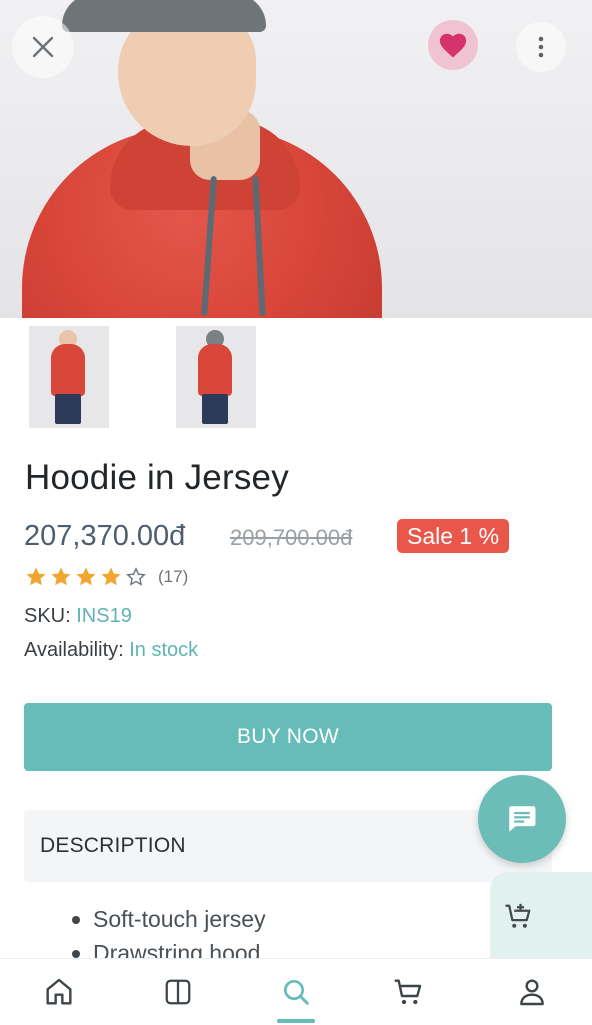 The image size is (592, 1025). What do you see at coordinates (113, 845) in the screenshot?
I see `description-label: DESCRIPTION` at bounding box center [113, 845].